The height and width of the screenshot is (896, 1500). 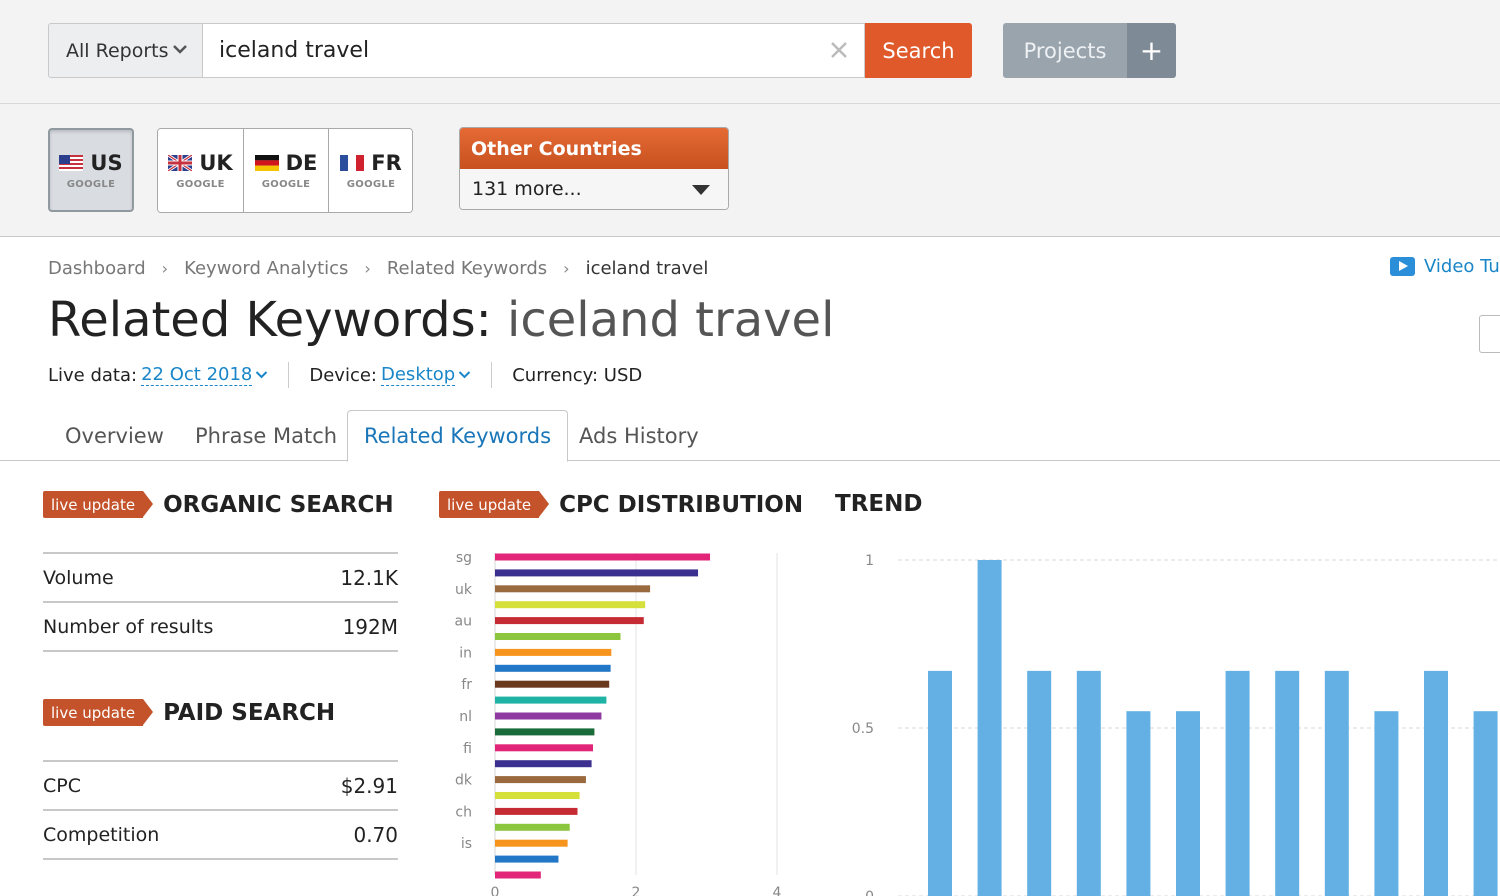 What do you see at coordinates (839, 50) in the screenshot?
I see `clear-icon` at bounding box center [839, 50].